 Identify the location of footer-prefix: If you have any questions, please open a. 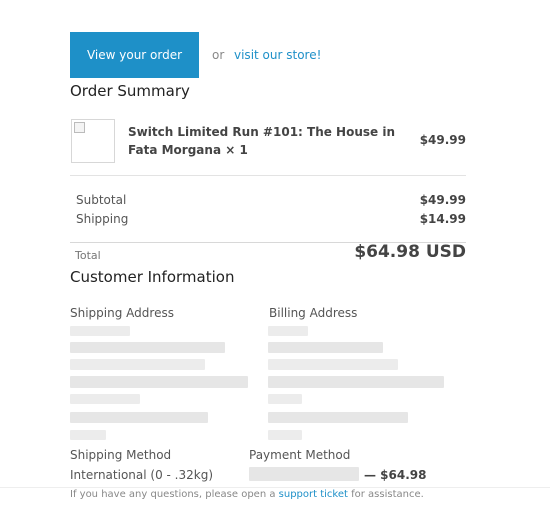
(173, 494).